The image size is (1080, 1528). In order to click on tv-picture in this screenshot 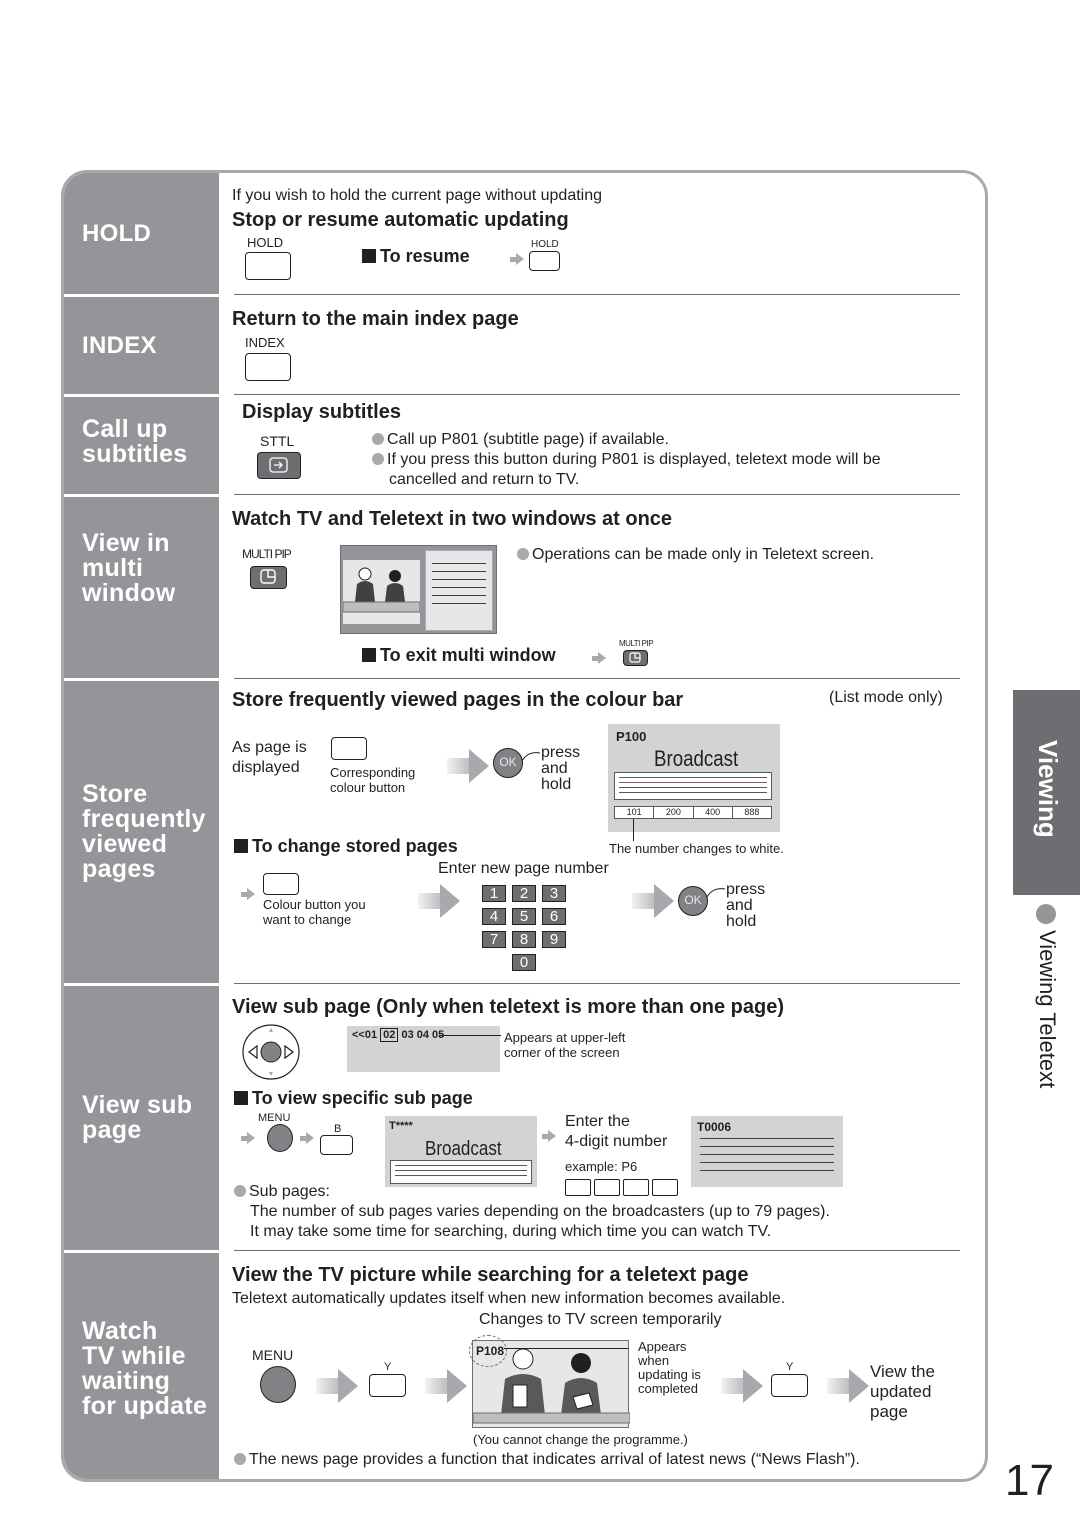, I will do `click(381, 592)`.